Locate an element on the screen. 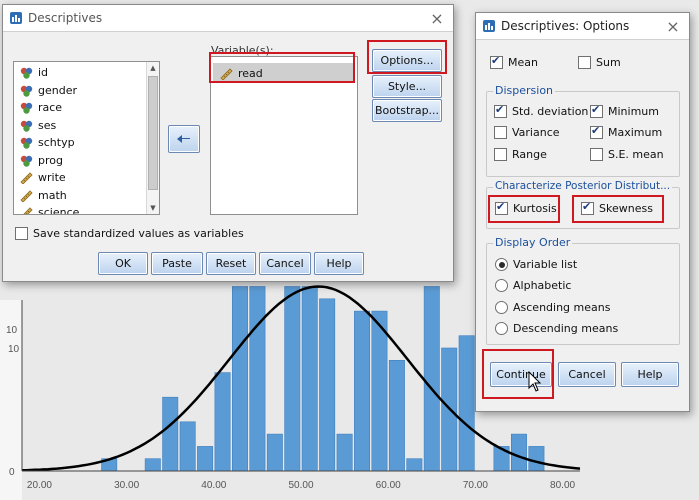 The image size is (699, 500). reset-button: Reset is located at coordinates (231, 263).